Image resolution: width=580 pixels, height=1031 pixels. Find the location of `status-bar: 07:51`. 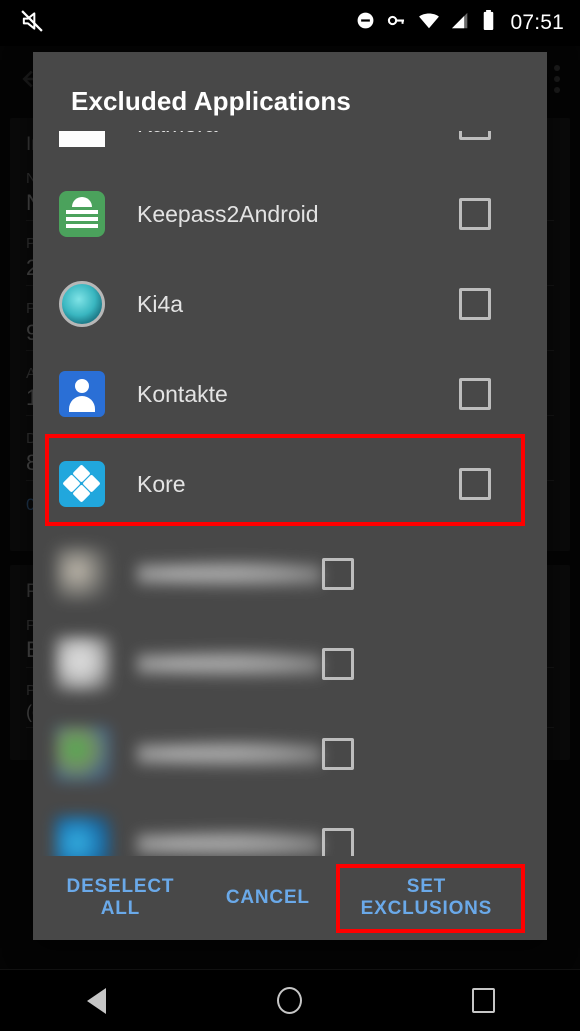

status-bar: 07:51 is located at coordinates (290, 23).